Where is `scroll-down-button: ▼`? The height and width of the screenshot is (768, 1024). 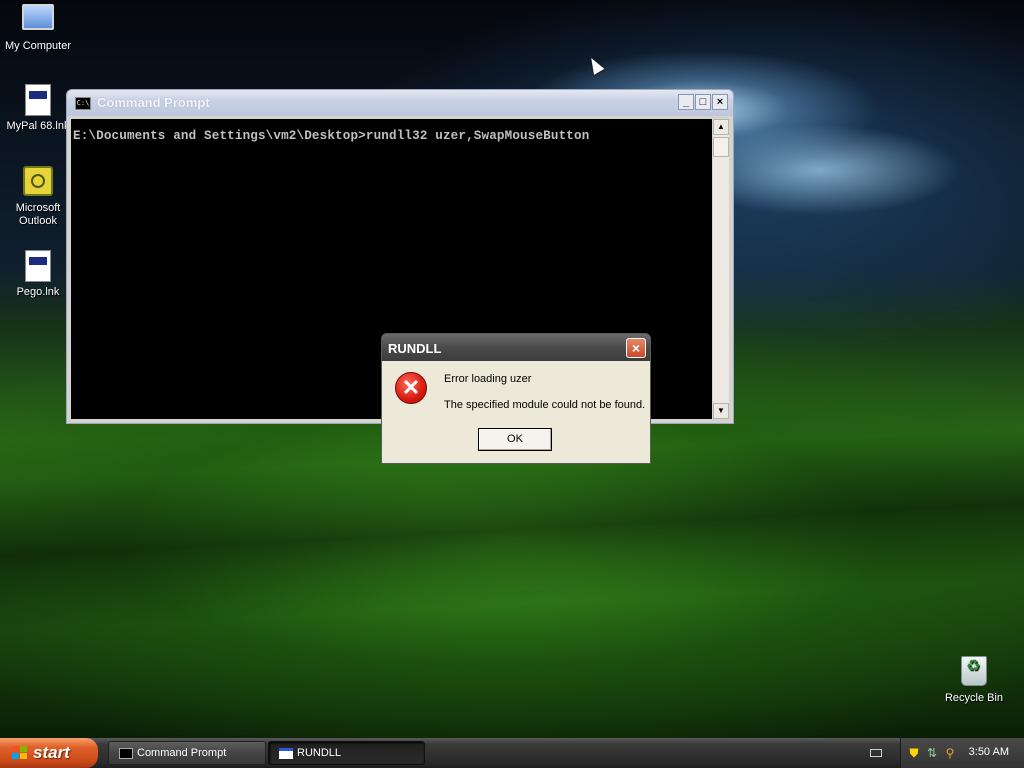
scroll-down-button: ▼ is located at coordinates (721, 411).